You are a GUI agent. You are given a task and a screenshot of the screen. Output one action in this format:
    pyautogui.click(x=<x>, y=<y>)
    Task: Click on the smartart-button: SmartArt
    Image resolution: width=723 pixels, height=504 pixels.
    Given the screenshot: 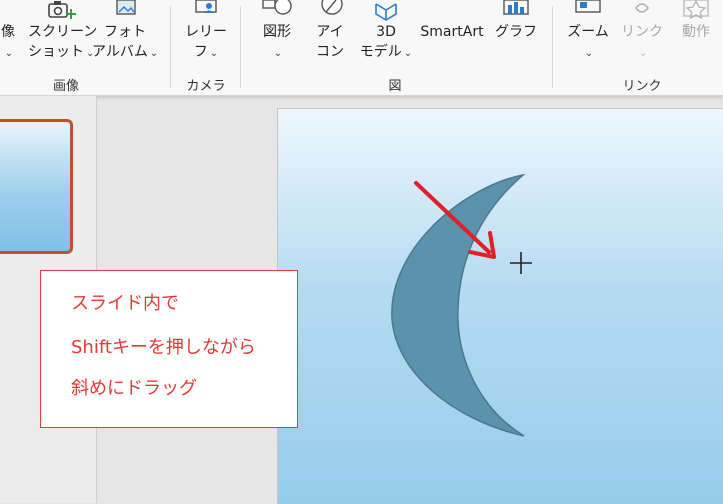 What is the action you would take?
    pyautogui.click(x=452, y=32)
    